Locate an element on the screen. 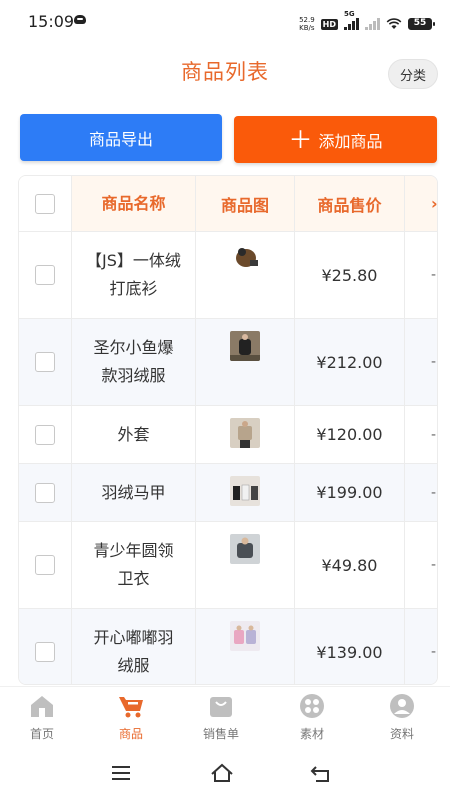 The image size is (450, 800). status-bar: 15:09 52.9 KB/s HD 5G 55 is located at coordinates (225, 22).